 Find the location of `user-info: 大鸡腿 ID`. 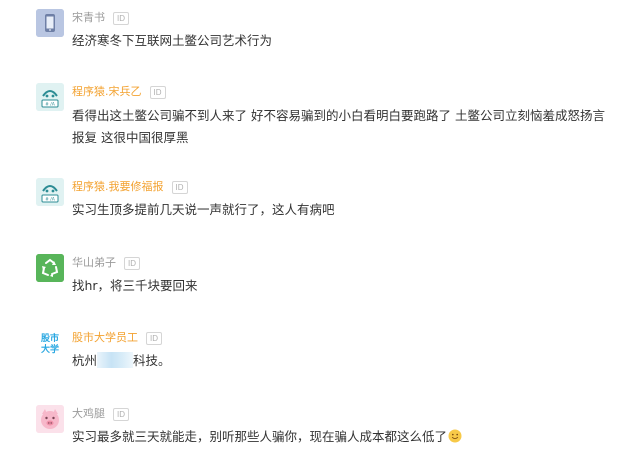

user-info: 大鸡腿 ID is located at coordinates (100, 414).